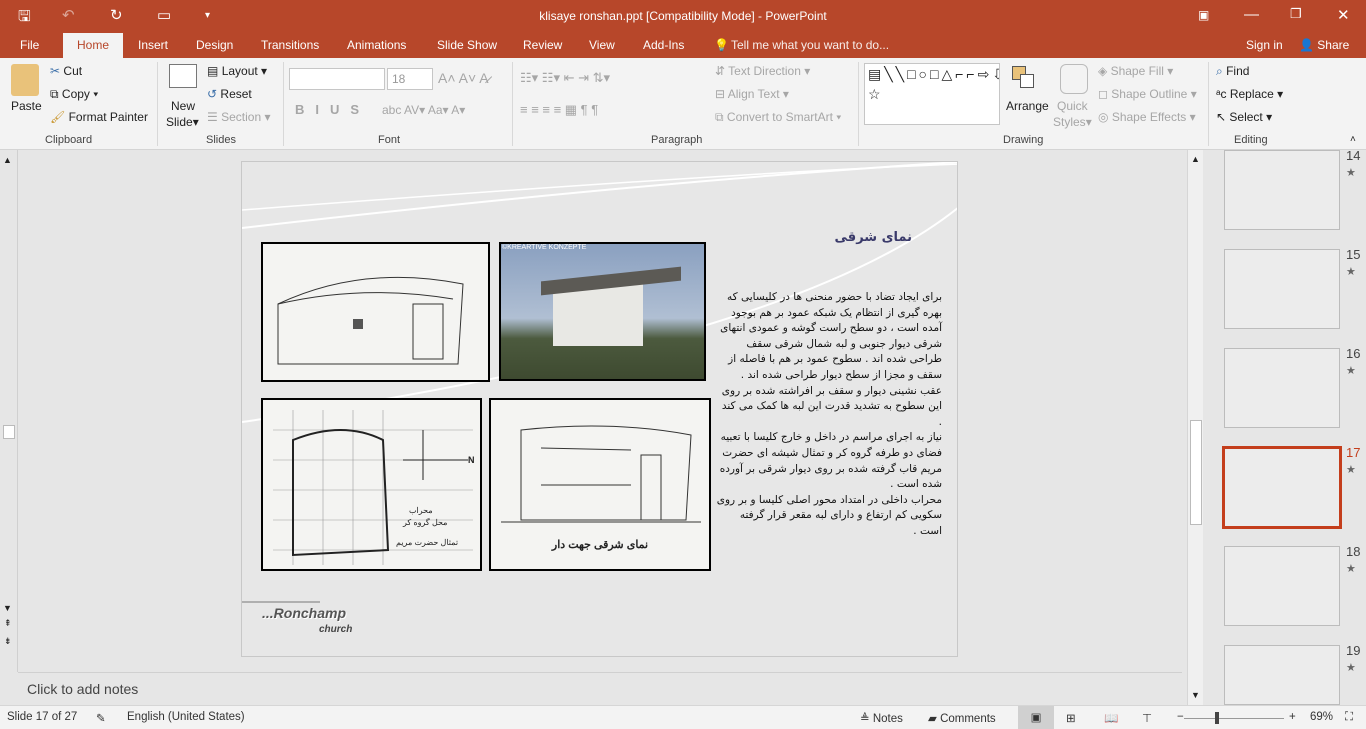 Image resolution: width=1366 pixels, height=729 pixels. Describe the element at coordinates (9, 411) in the screenshot. I see `left-scrollbar: ▲ ▼ ⇞ ⇟` at that location.